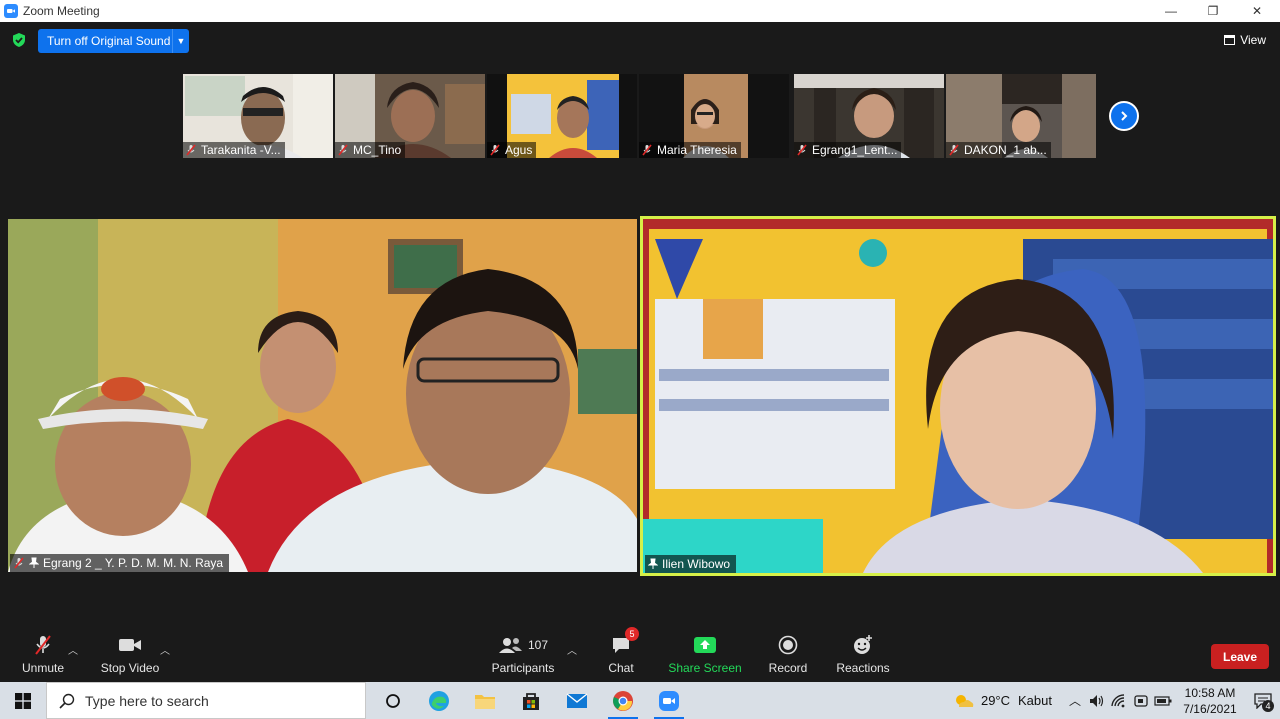 Image resolution: width=1280 pixels, height=719 pixels. I want to click on participant-name-tag: Agus, so click(512, 150).